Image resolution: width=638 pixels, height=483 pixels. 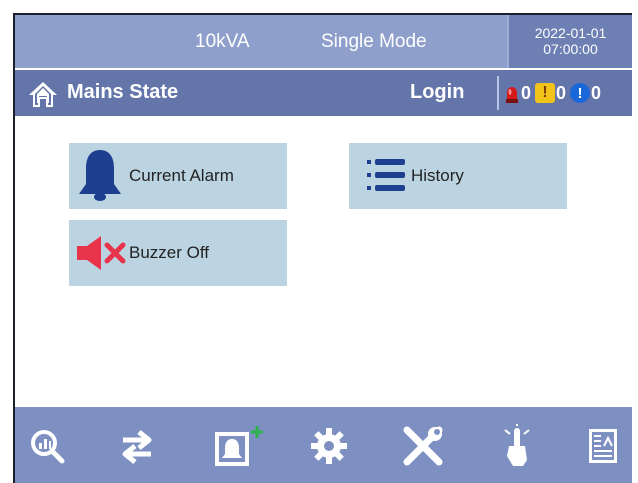 I want to click on date-time: 2022-01-01 07:00:00, so click(x=569, y=41).